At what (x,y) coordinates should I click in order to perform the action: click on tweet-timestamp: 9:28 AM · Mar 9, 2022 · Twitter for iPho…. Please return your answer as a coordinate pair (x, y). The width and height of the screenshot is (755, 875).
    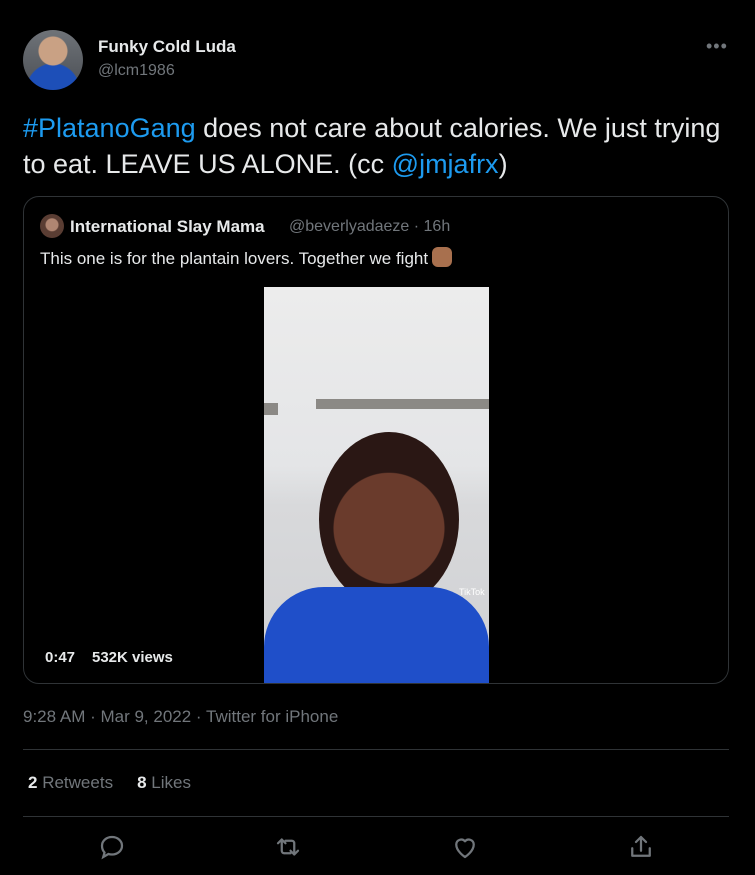
    Looking at the image, I should click on (180, 717).